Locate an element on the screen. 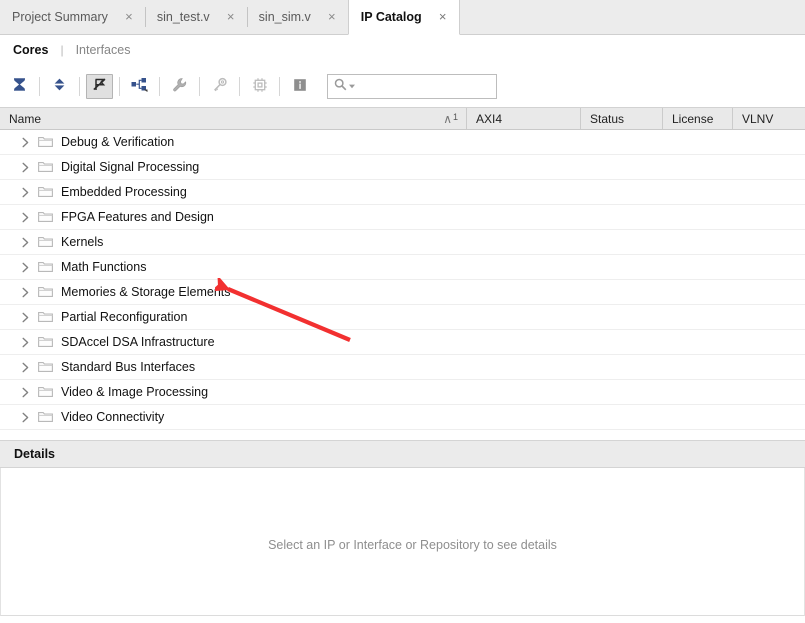 The width and height of the screenshot is (805, 623). tab-bar-filler is located at coordinates (632, 17).